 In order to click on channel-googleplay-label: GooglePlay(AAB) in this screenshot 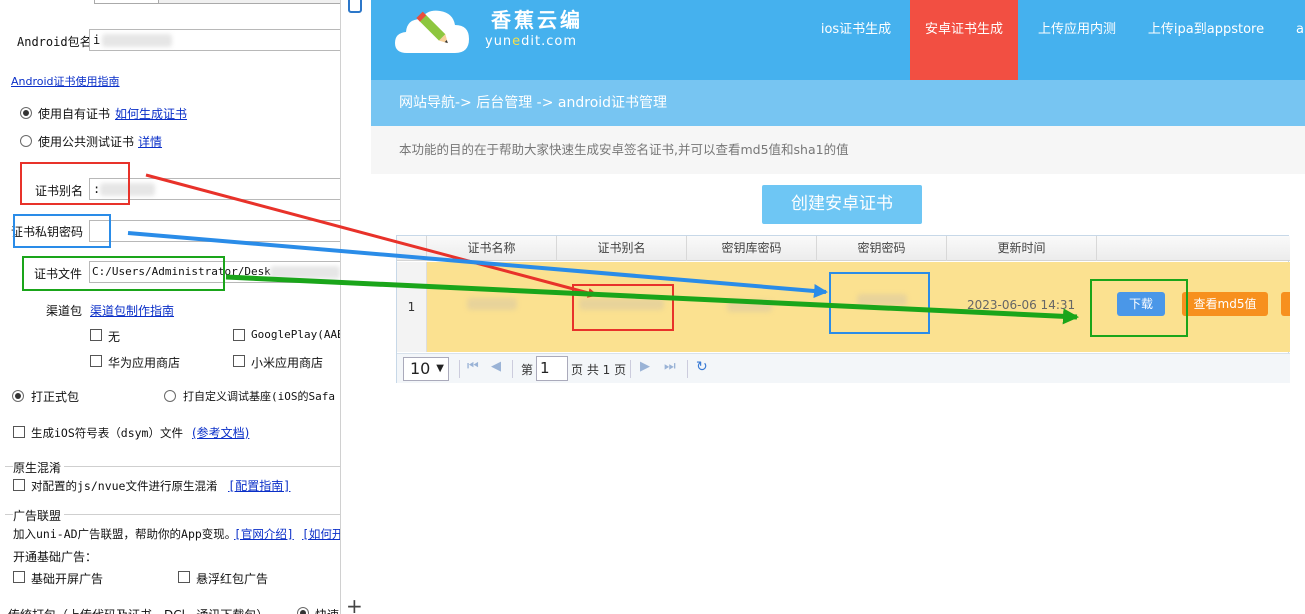, I will do `click(296, 334)`.